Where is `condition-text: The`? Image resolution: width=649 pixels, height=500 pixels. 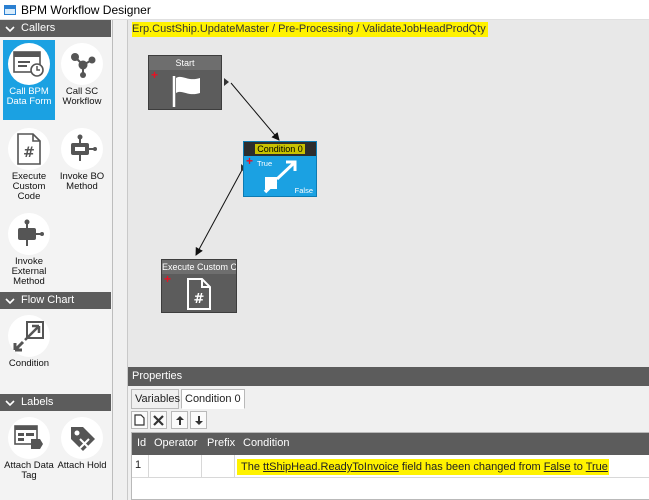
condition-text: The is located at coordinates (252, 467).